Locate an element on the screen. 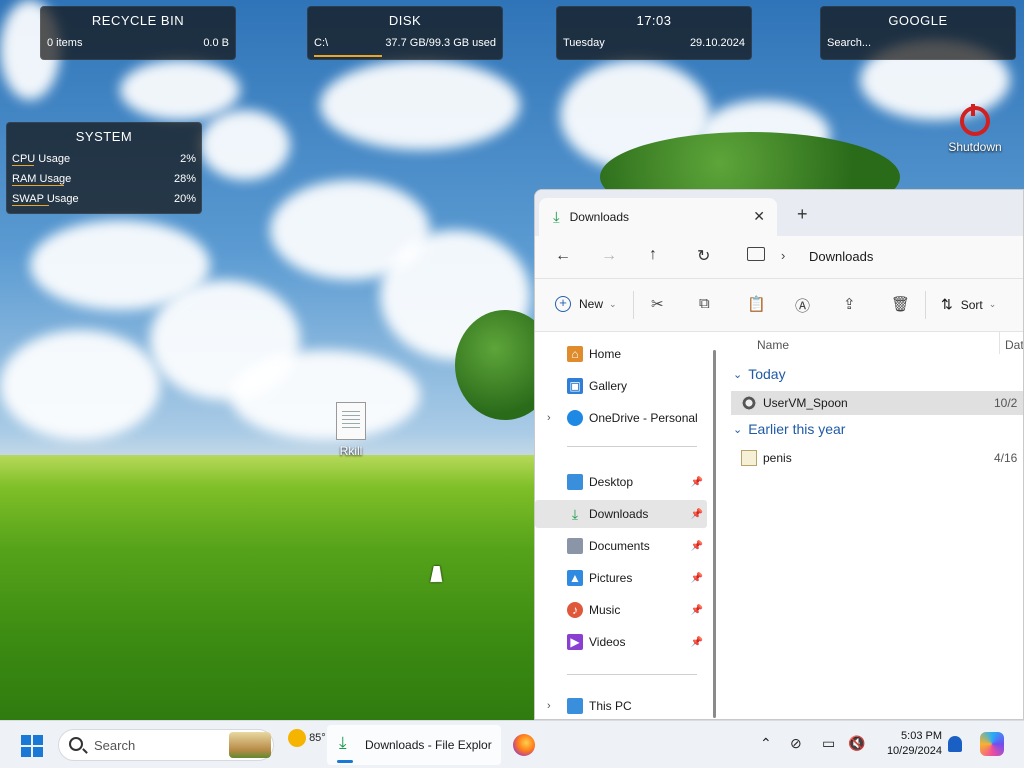  nav-item-documents: Documents 📌 is located at coordinates (621, 546).